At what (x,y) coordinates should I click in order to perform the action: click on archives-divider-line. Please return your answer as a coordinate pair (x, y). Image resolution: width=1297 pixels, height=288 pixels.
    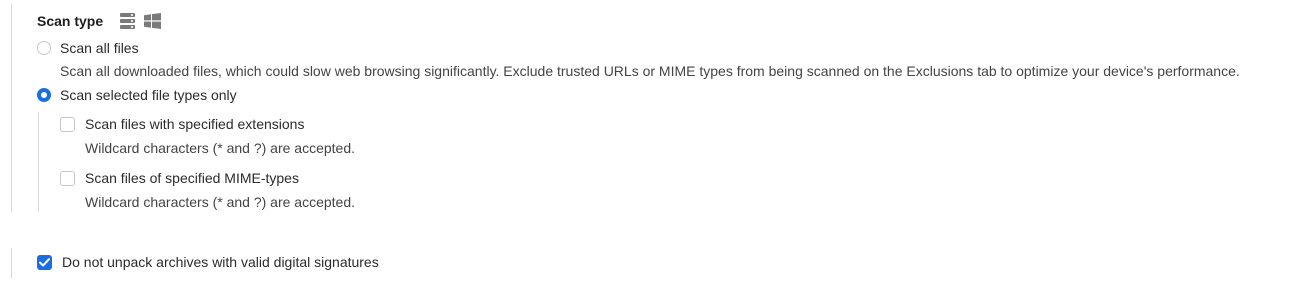
    Looking at the image, I should click on (11, 263).